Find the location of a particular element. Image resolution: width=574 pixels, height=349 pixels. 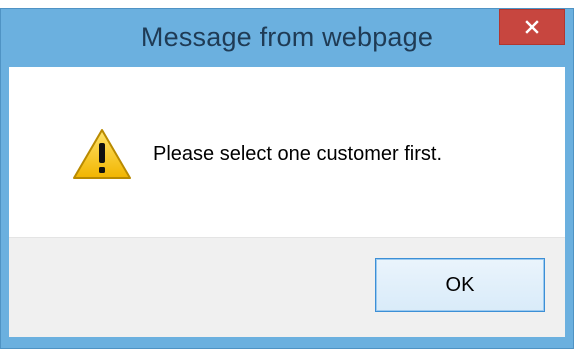

dialog-title: Message from webpage is located at coordinates (287, 37).